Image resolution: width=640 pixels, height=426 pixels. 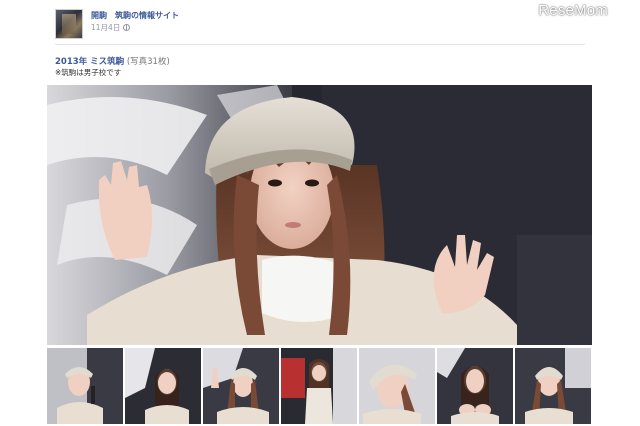 What do you see at coordinates (88, 72) in the screenshot?
I see `album-note: ※筑駒は男子校です` at bounding box center [88, 72].